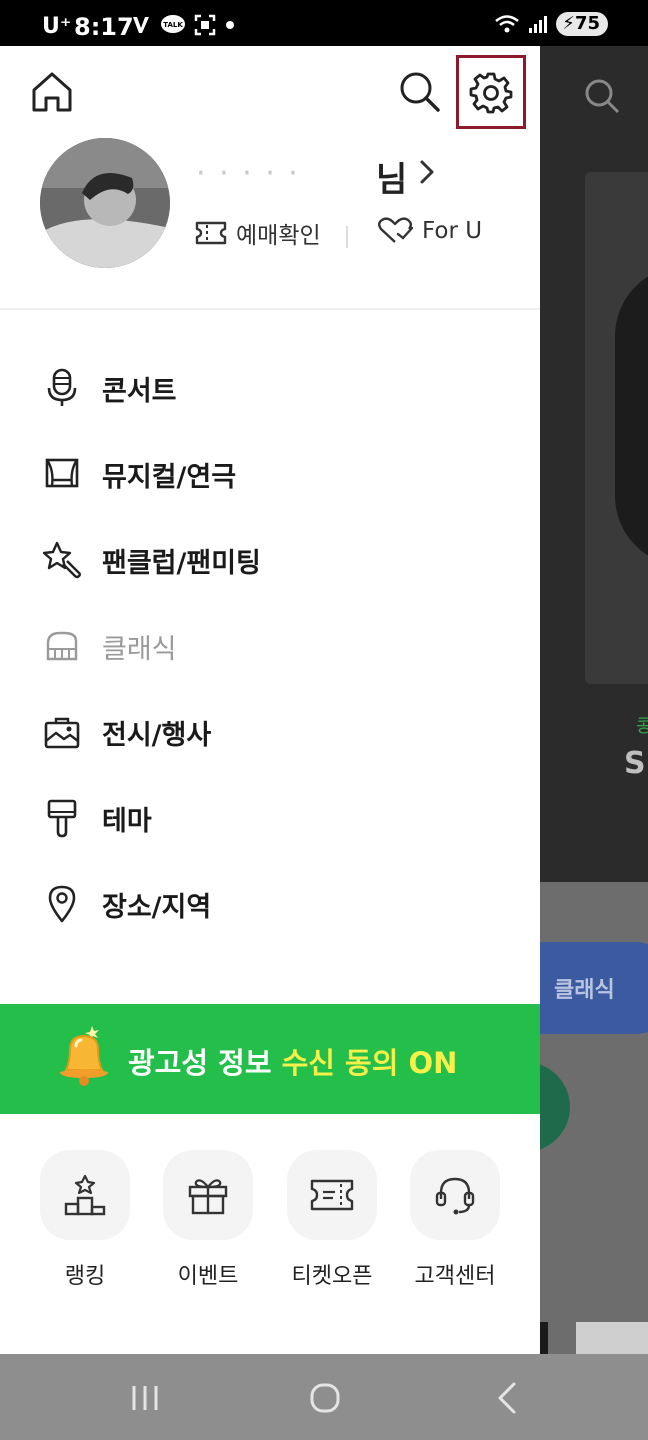 This screenshot has width=648, height=1440. What do you see at coordinates (452, 231) in the screenshot?
I see `for-u-label: For U` at bounding box center [452, 231].